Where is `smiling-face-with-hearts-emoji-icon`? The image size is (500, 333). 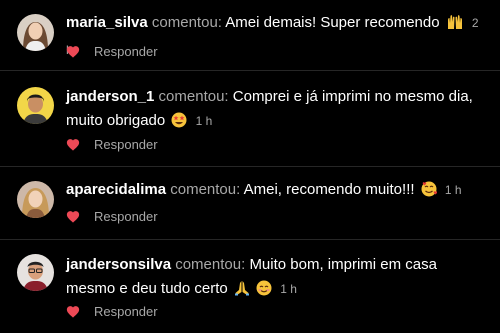 smiling-face-with-hearts-emoji-icon is located at coordinates (429, 193).